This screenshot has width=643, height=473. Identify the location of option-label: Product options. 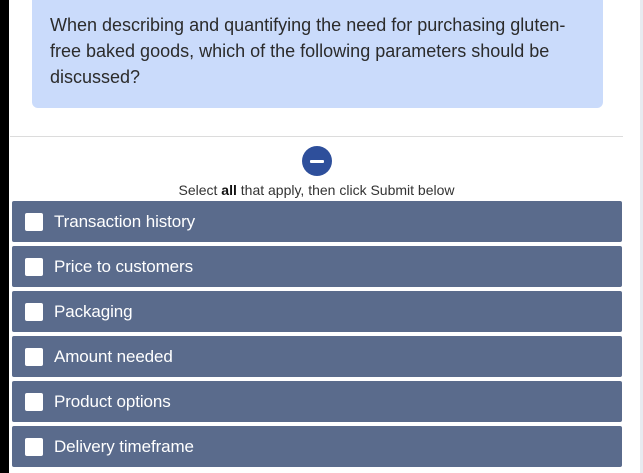
(112, 401).